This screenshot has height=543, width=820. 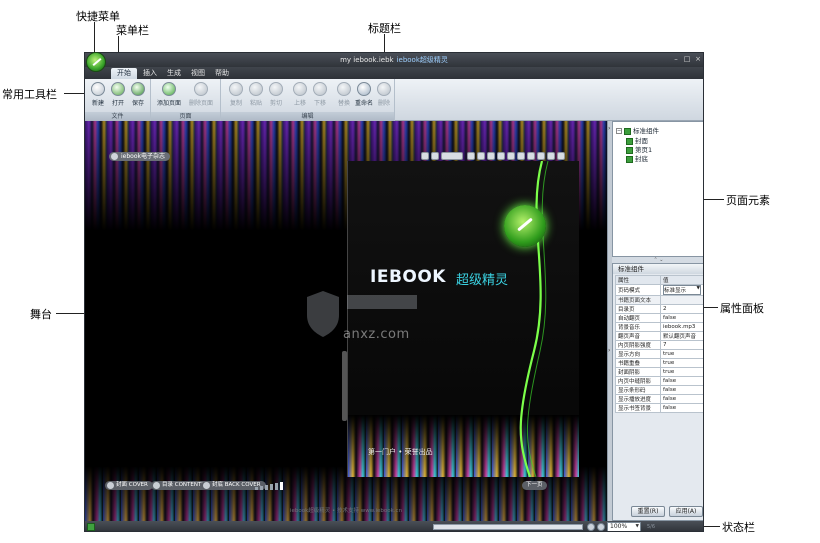 What do you see at coordinates (275, 486) in the screenshot?
I see `volume-icon` at bounding box center [275, 486].